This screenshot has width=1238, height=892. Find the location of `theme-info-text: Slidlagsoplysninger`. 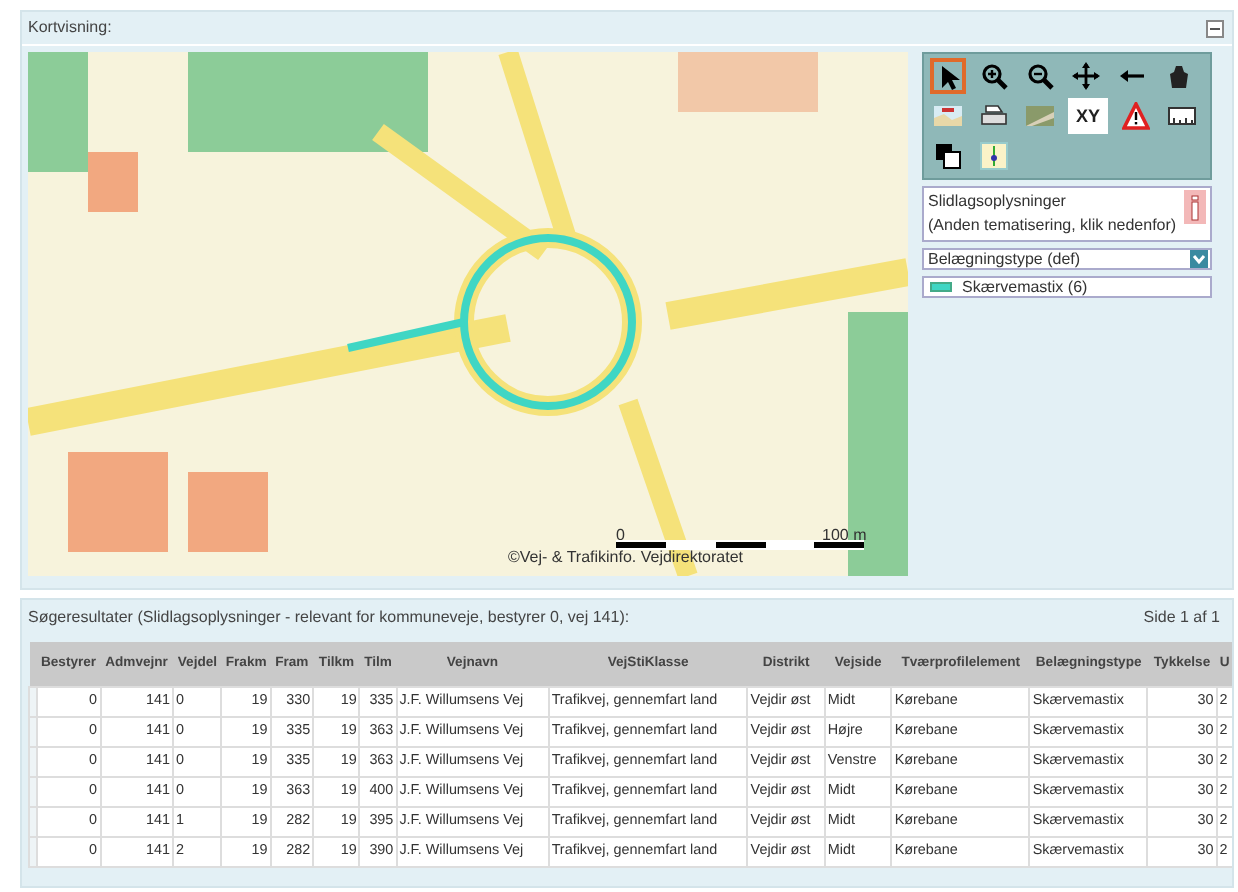

theme-info-text: Slidlagsoplysninger is located at coordinates (998, 202).